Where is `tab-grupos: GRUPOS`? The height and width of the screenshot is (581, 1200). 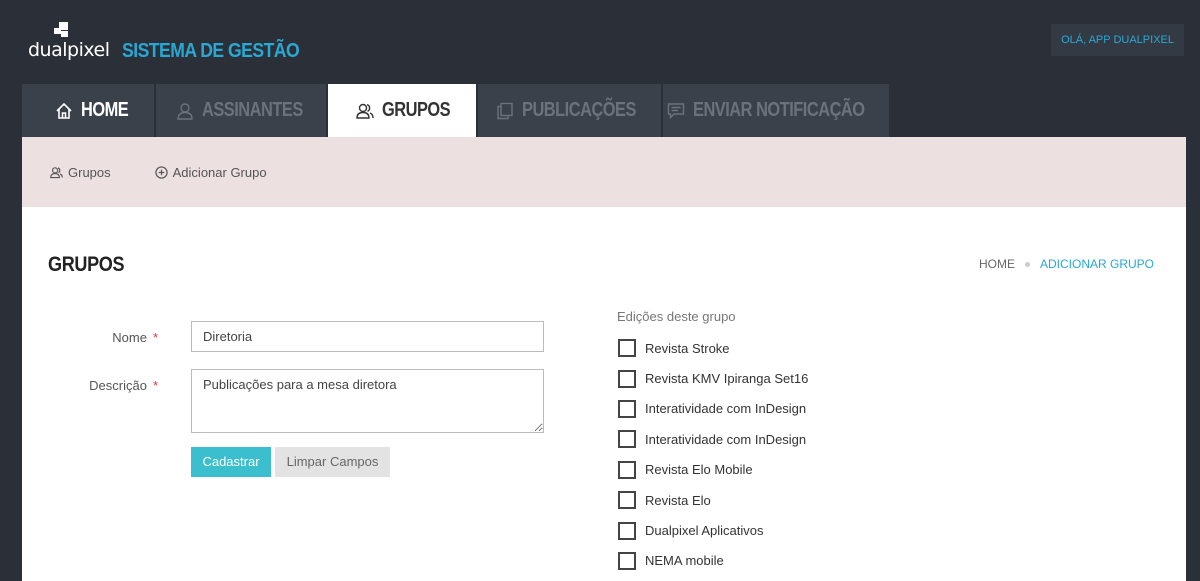
tab-grupos: GRUPOS is located at coordinates (402, 110).